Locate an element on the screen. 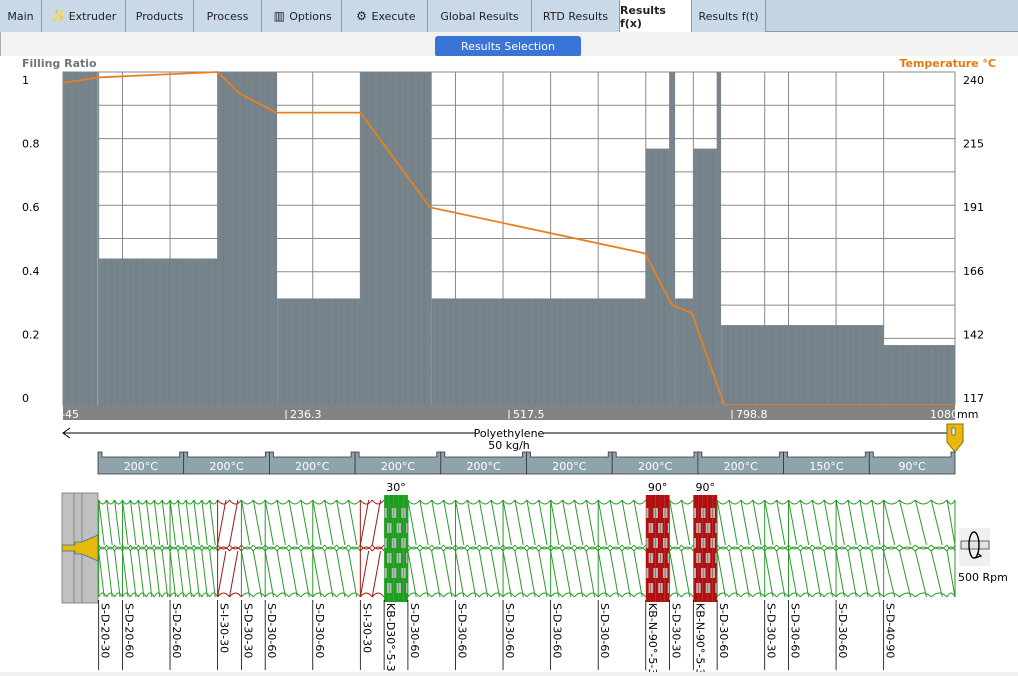  y-right-tick-label: 142 is located at coordinates (973, 334).